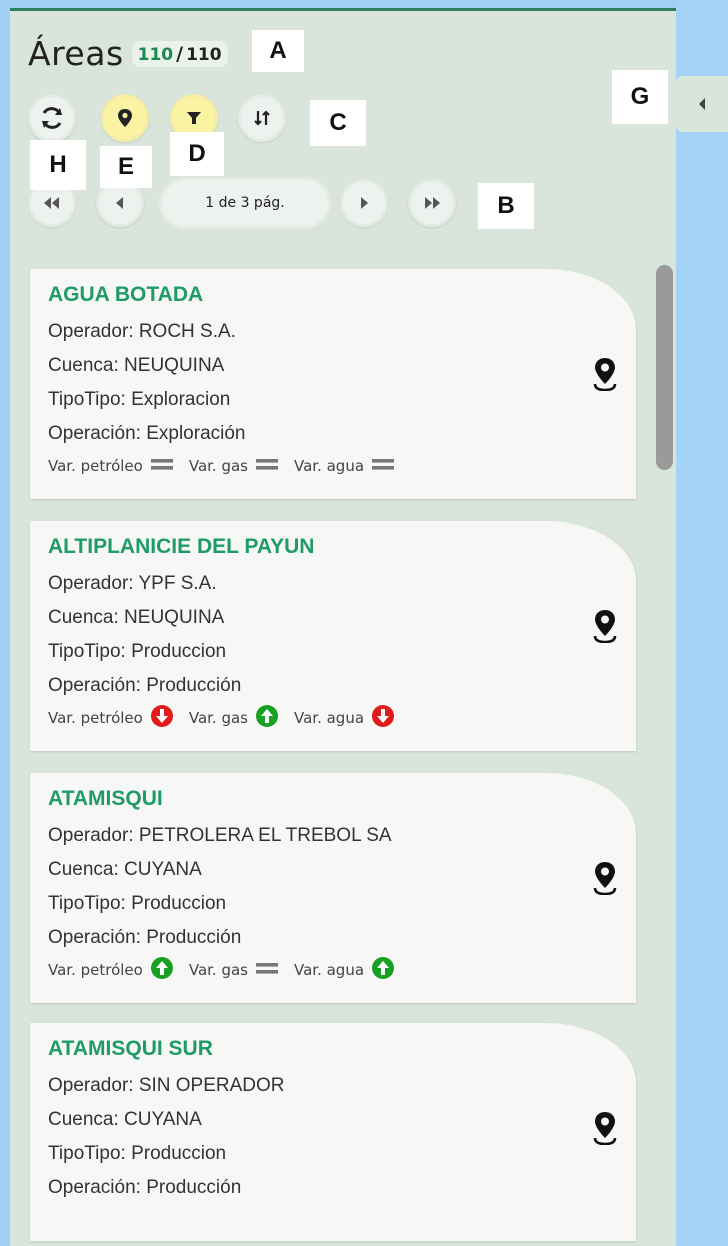 This screenshot has width=728, height=1246. I want to click on chevron-right-icon, so click(364, 203).